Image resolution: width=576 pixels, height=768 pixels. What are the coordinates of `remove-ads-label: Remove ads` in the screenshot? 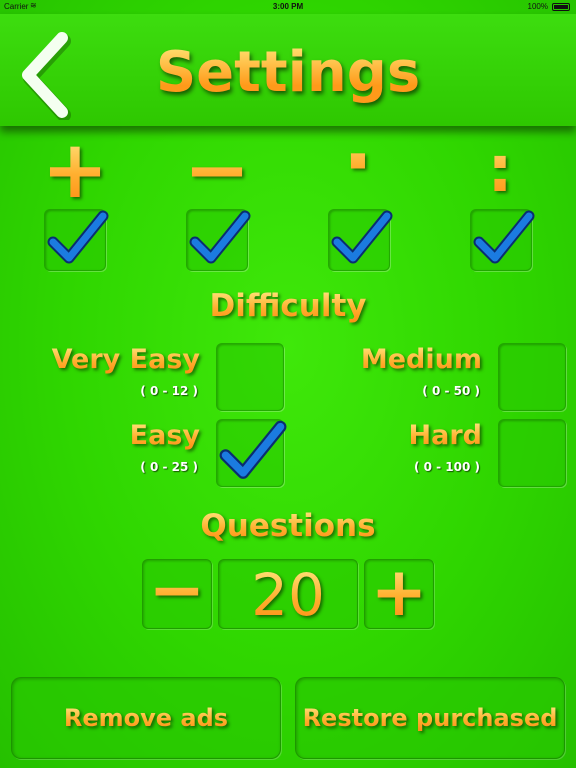 It's located at (146, 718).